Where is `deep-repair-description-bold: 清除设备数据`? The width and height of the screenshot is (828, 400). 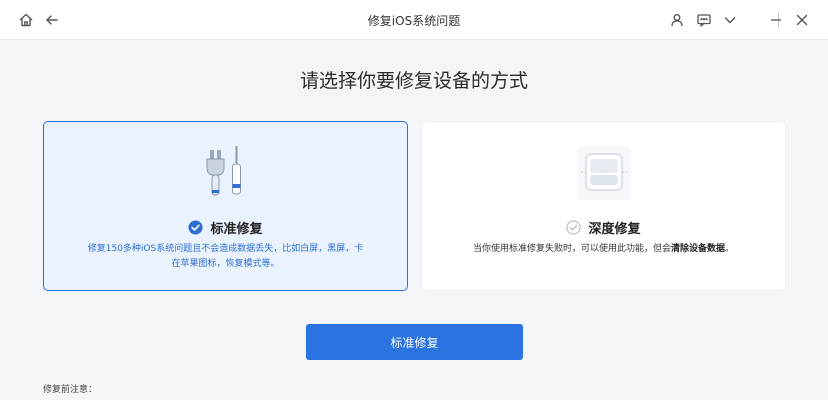
deep-repair-description-bold: 清除设备数据 is located at coordinates (697, 249).